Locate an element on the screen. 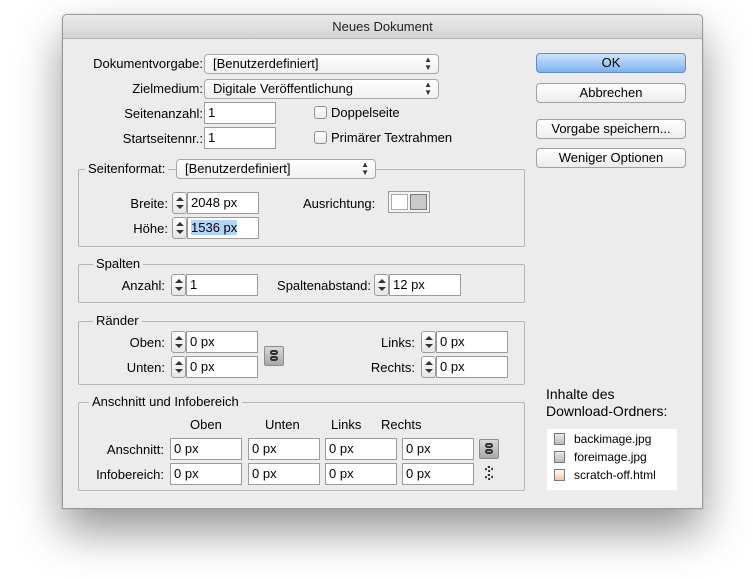 The width and height of the screenshot is (753, 579). anschnitt-title: Anschnitt und Infobereich is located at coordinates (165, 401).